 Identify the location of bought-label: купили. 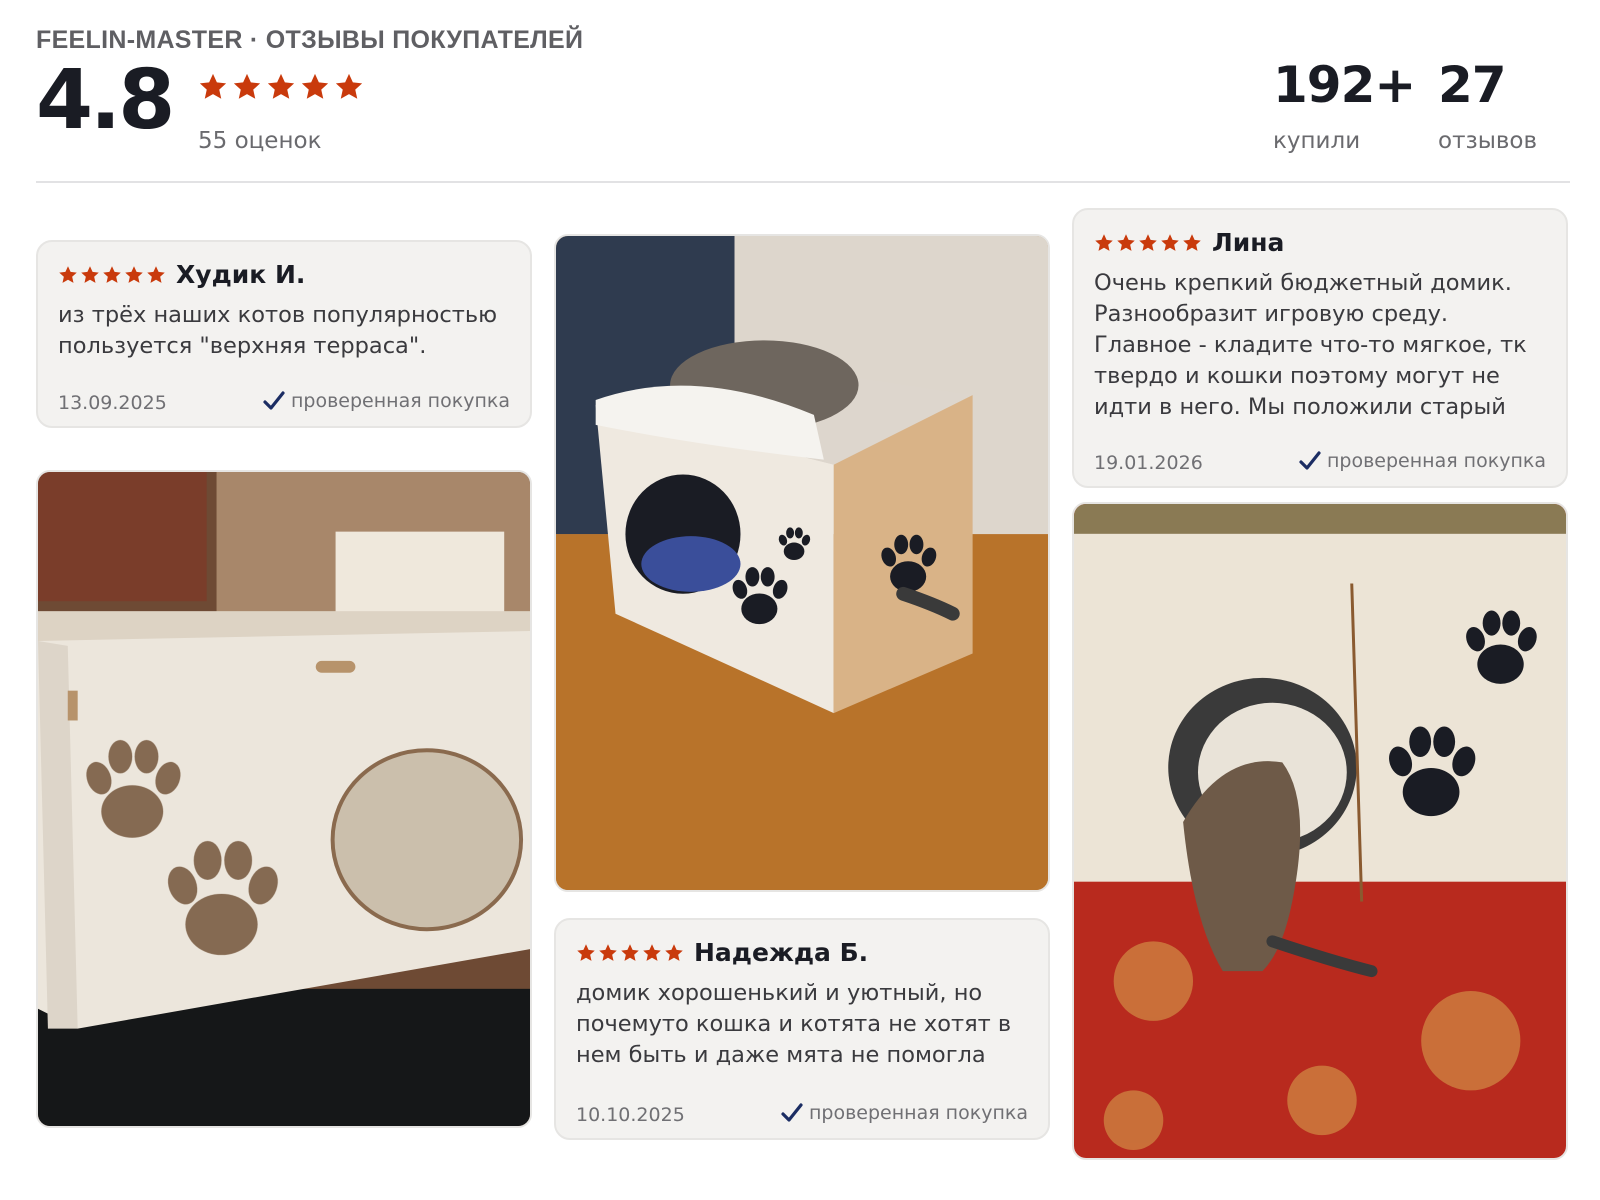
(1317, 141).